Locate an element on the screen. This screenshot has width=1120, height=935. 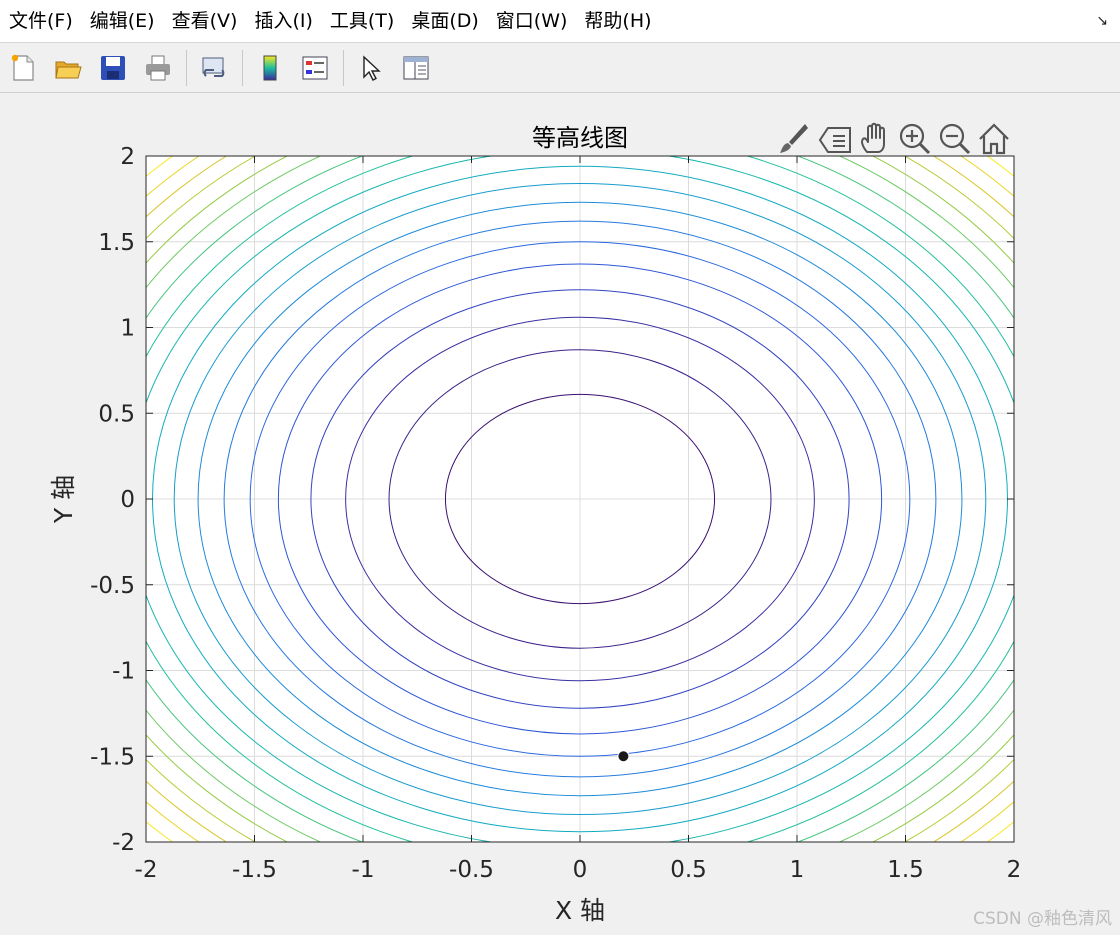
menu-help: 帮助(H) is located at coordinates (617, 21).